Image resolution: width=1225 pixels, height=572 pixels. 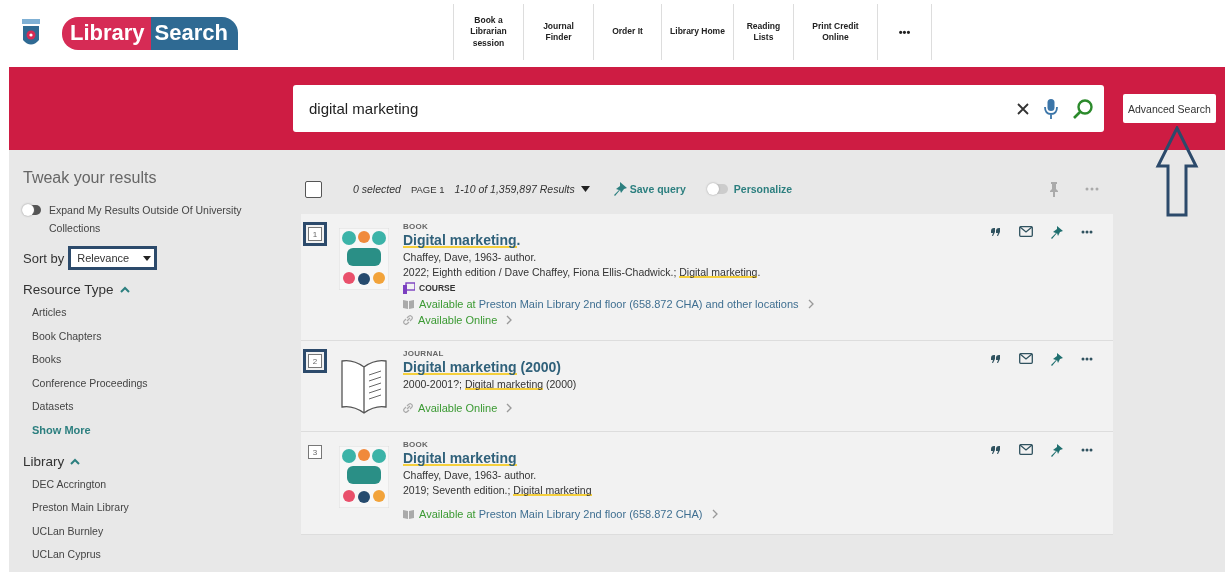 I want to click on search-field: digital marketing, so click(x=655, y=108).